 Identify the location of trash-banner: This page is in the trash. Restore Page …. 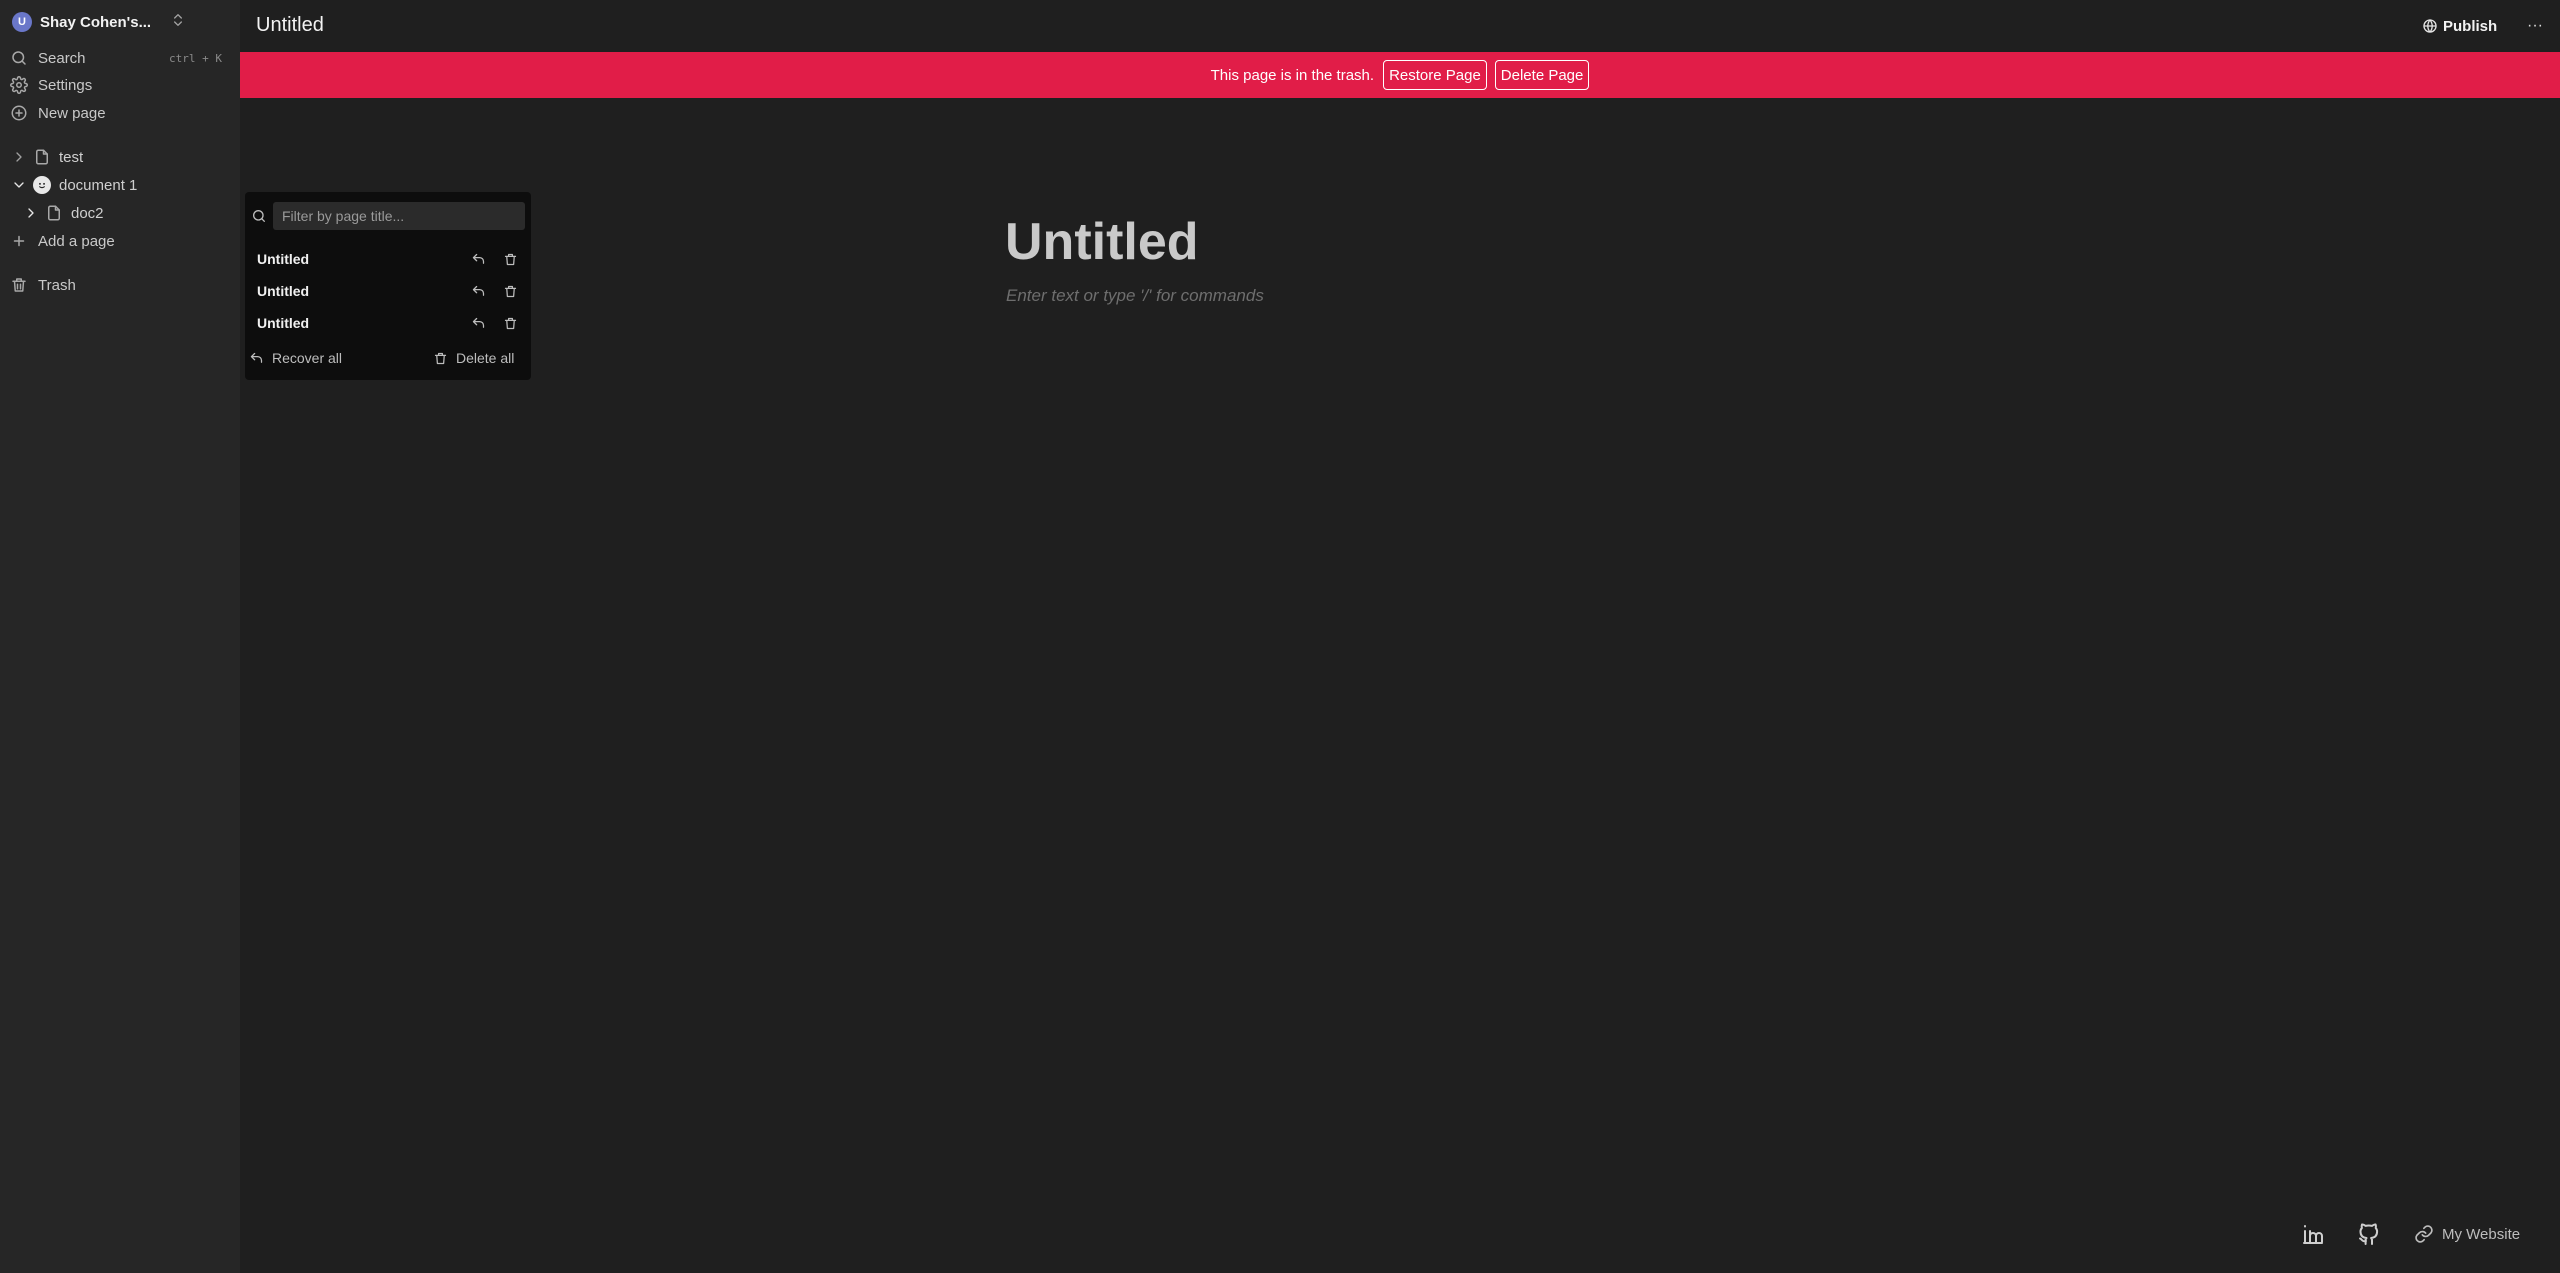
(1400, 75).